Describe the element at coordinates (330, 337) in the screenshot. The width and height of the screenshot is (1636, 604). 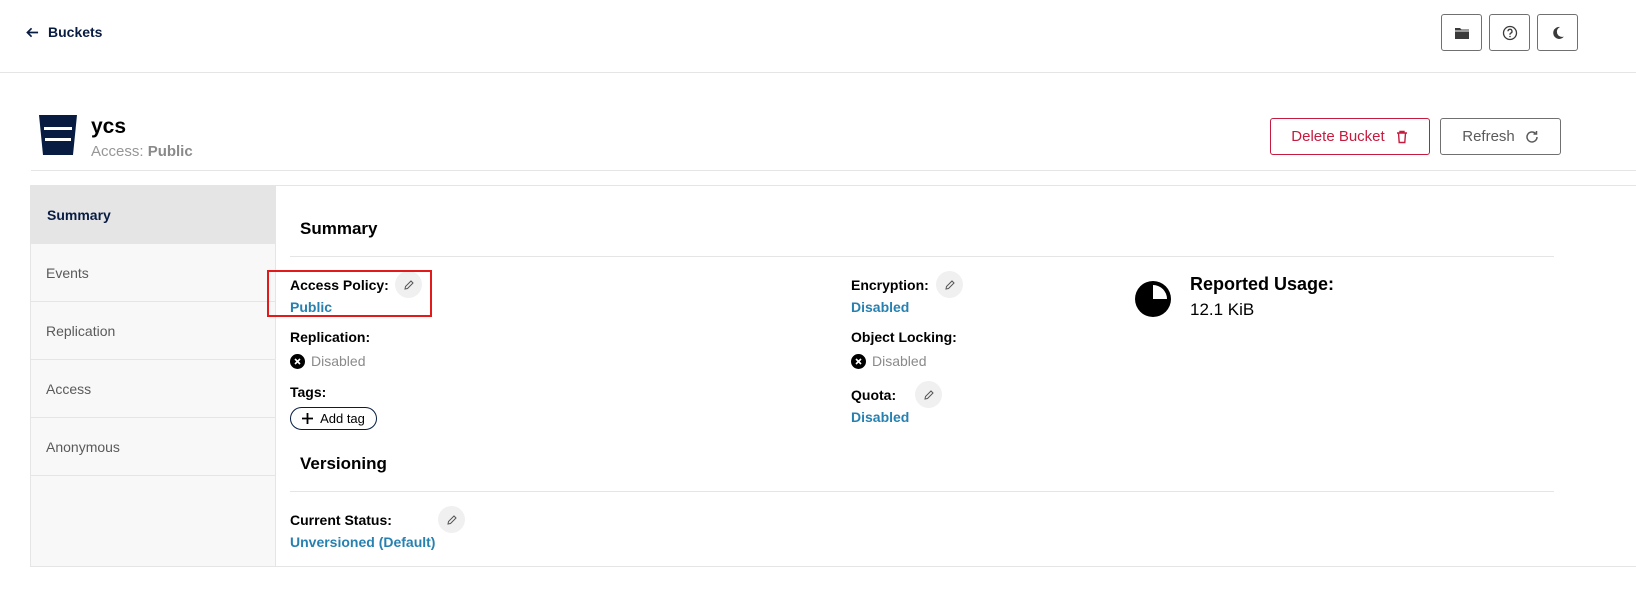
I see `replication-label: Replication:` at that location.